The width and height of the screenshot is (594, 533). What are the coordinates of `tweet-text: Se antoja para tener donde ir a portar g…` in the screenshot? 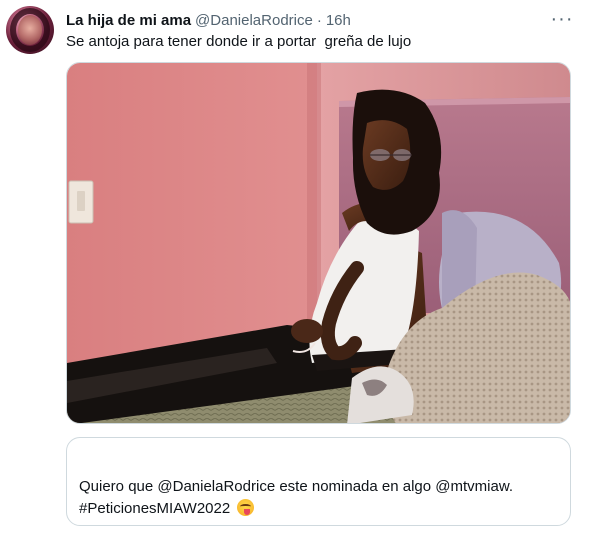 It's located at (239, 41).